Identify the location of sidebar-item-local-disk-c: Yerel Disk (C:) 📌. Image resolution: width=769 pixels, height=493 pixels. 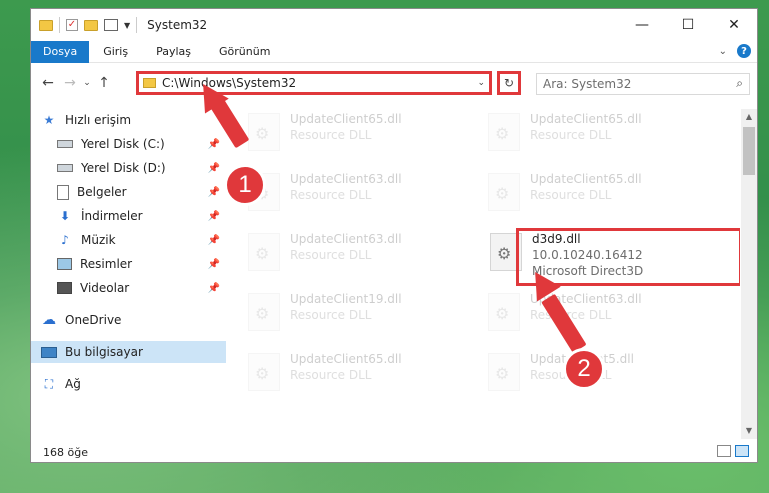
(128, 144).